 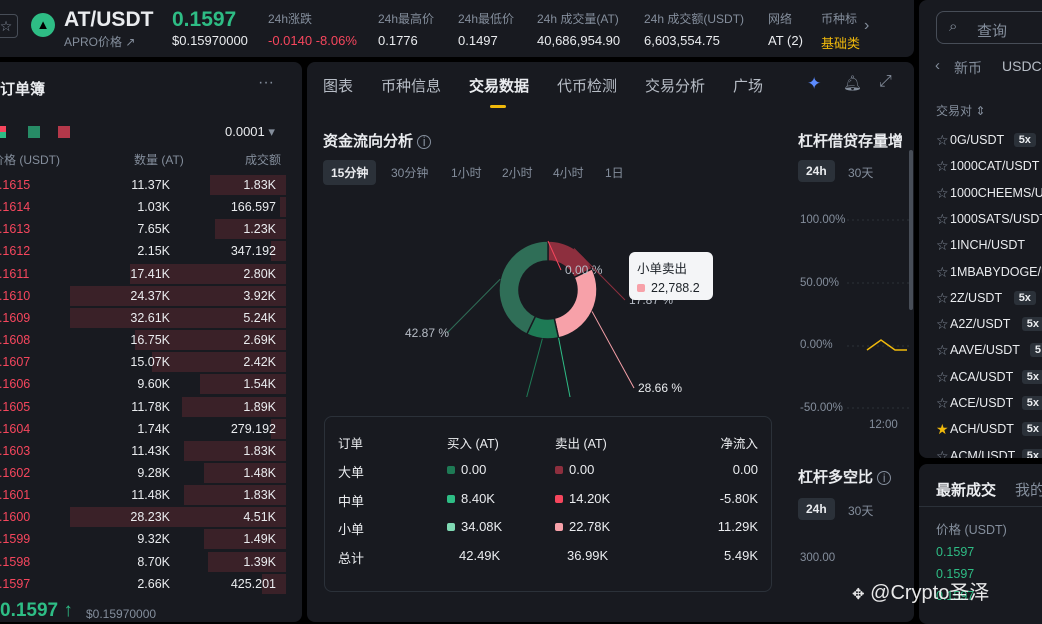 I want to click on flow-interval-2: 1小时, so click(x=466, y=172).